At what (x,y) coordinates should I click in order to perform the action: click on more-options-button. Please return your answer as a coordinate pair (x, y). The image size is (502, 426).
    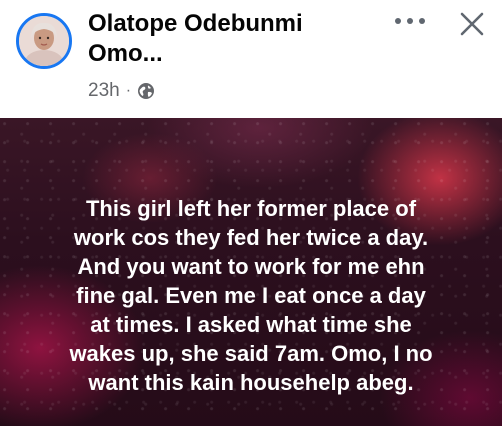
    Looking at the image, I should click on (410, 21).